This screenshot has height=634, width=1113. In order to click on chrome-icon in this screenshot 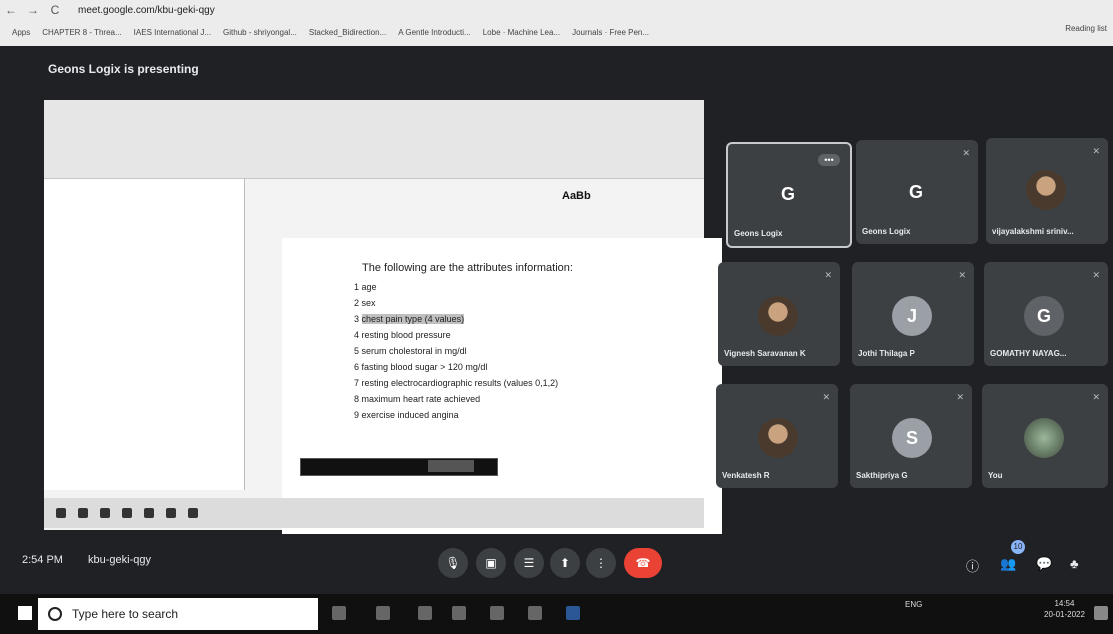, I will do `click(497, 613)`.